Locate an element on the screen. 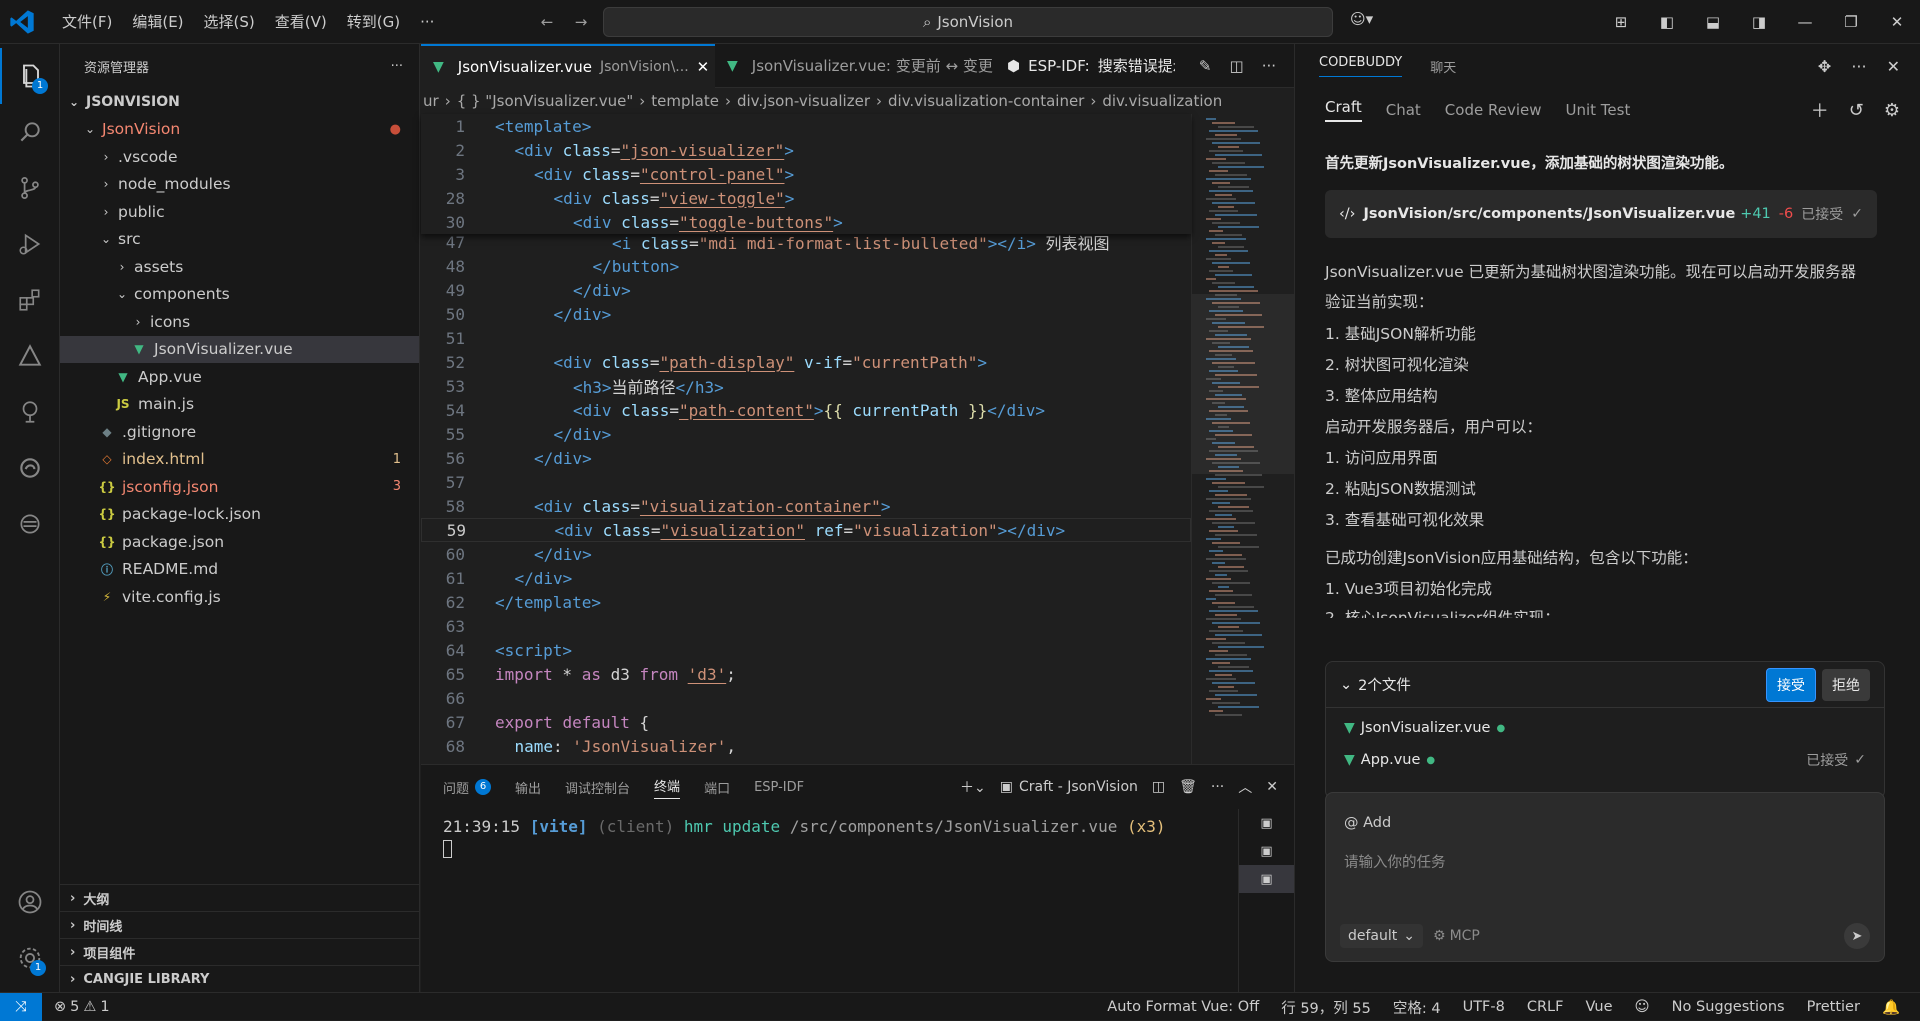 This screenshot has width=1920, height=1021. close-panel-icon: ✕ is located at coordinates (1272, 787).